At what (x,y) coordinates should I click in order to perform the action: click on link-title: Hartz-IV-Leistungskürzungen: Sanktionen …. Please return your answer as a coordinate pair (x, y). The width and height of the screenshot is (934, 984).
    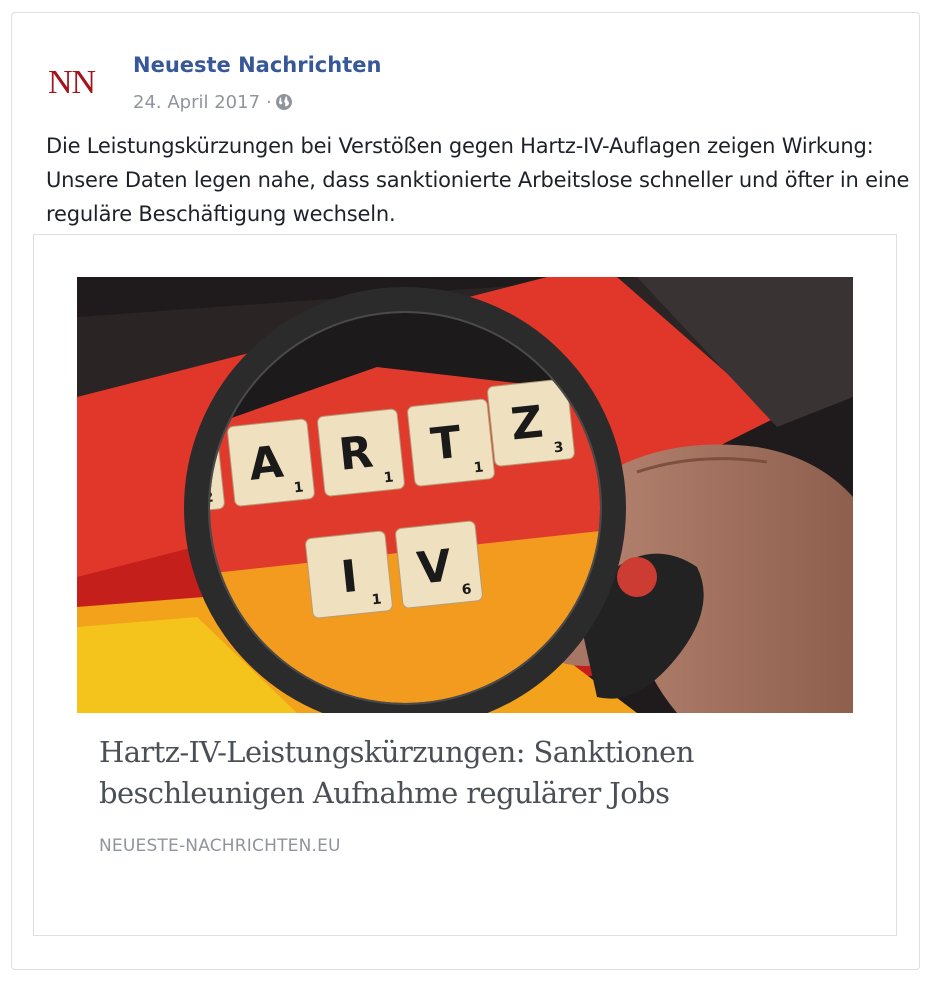
    Looking at the image, I should click on (479, 773).